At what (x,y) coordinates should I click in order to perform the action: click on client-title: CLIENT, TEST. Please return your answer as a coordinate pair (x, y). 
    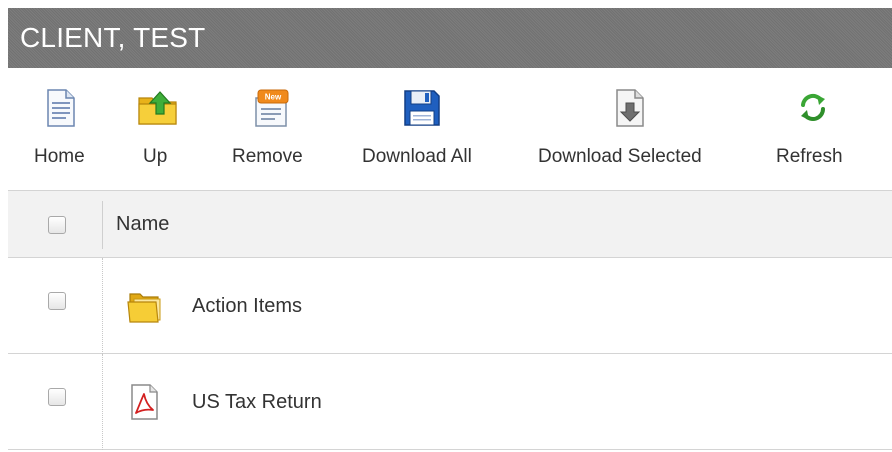
    Looking at the image, I should click on (113, 37).